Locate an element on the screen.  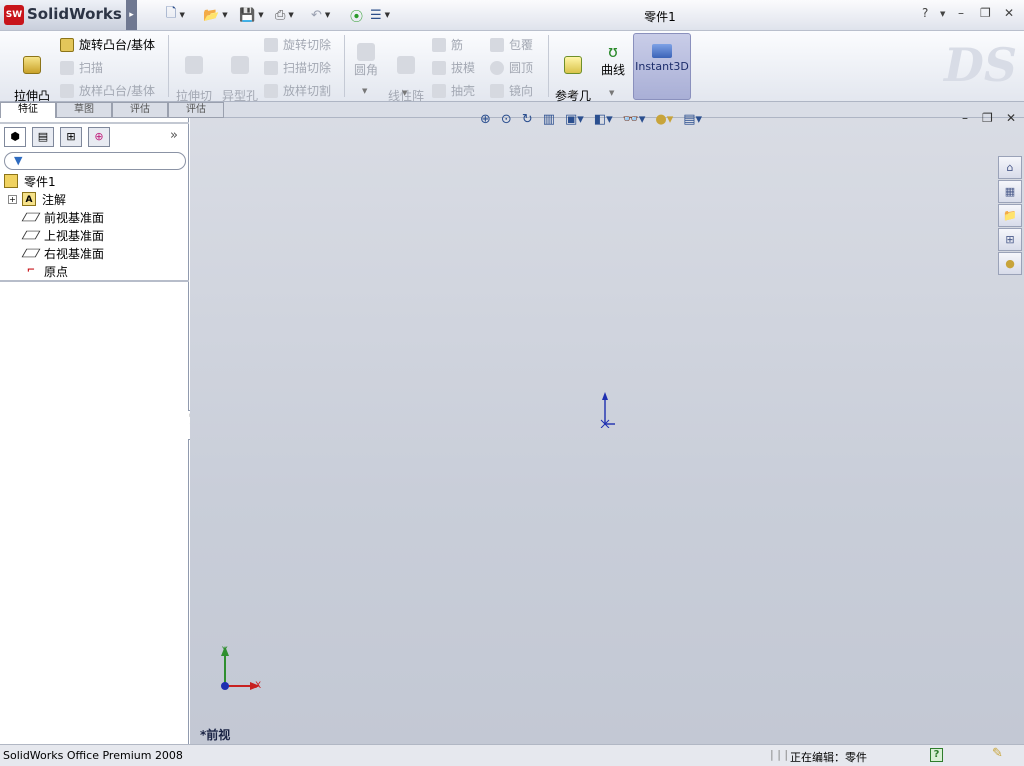
zoom-to-area-icon: ⊙ is located at coordinates (506, 119).